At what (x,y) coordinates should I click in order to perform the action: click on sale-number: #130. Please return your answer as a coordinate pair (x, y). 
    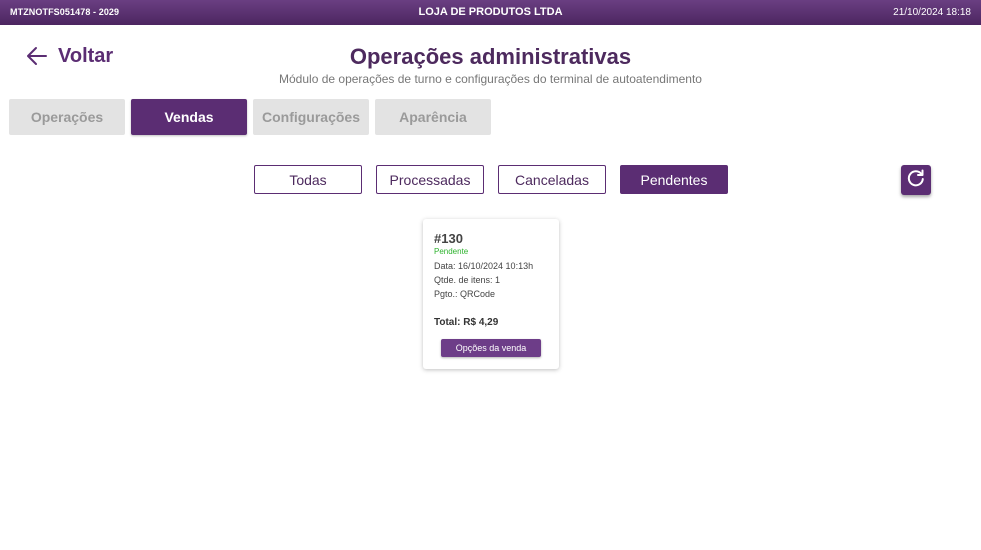
    Looking at the image, I should click on (448, 238).